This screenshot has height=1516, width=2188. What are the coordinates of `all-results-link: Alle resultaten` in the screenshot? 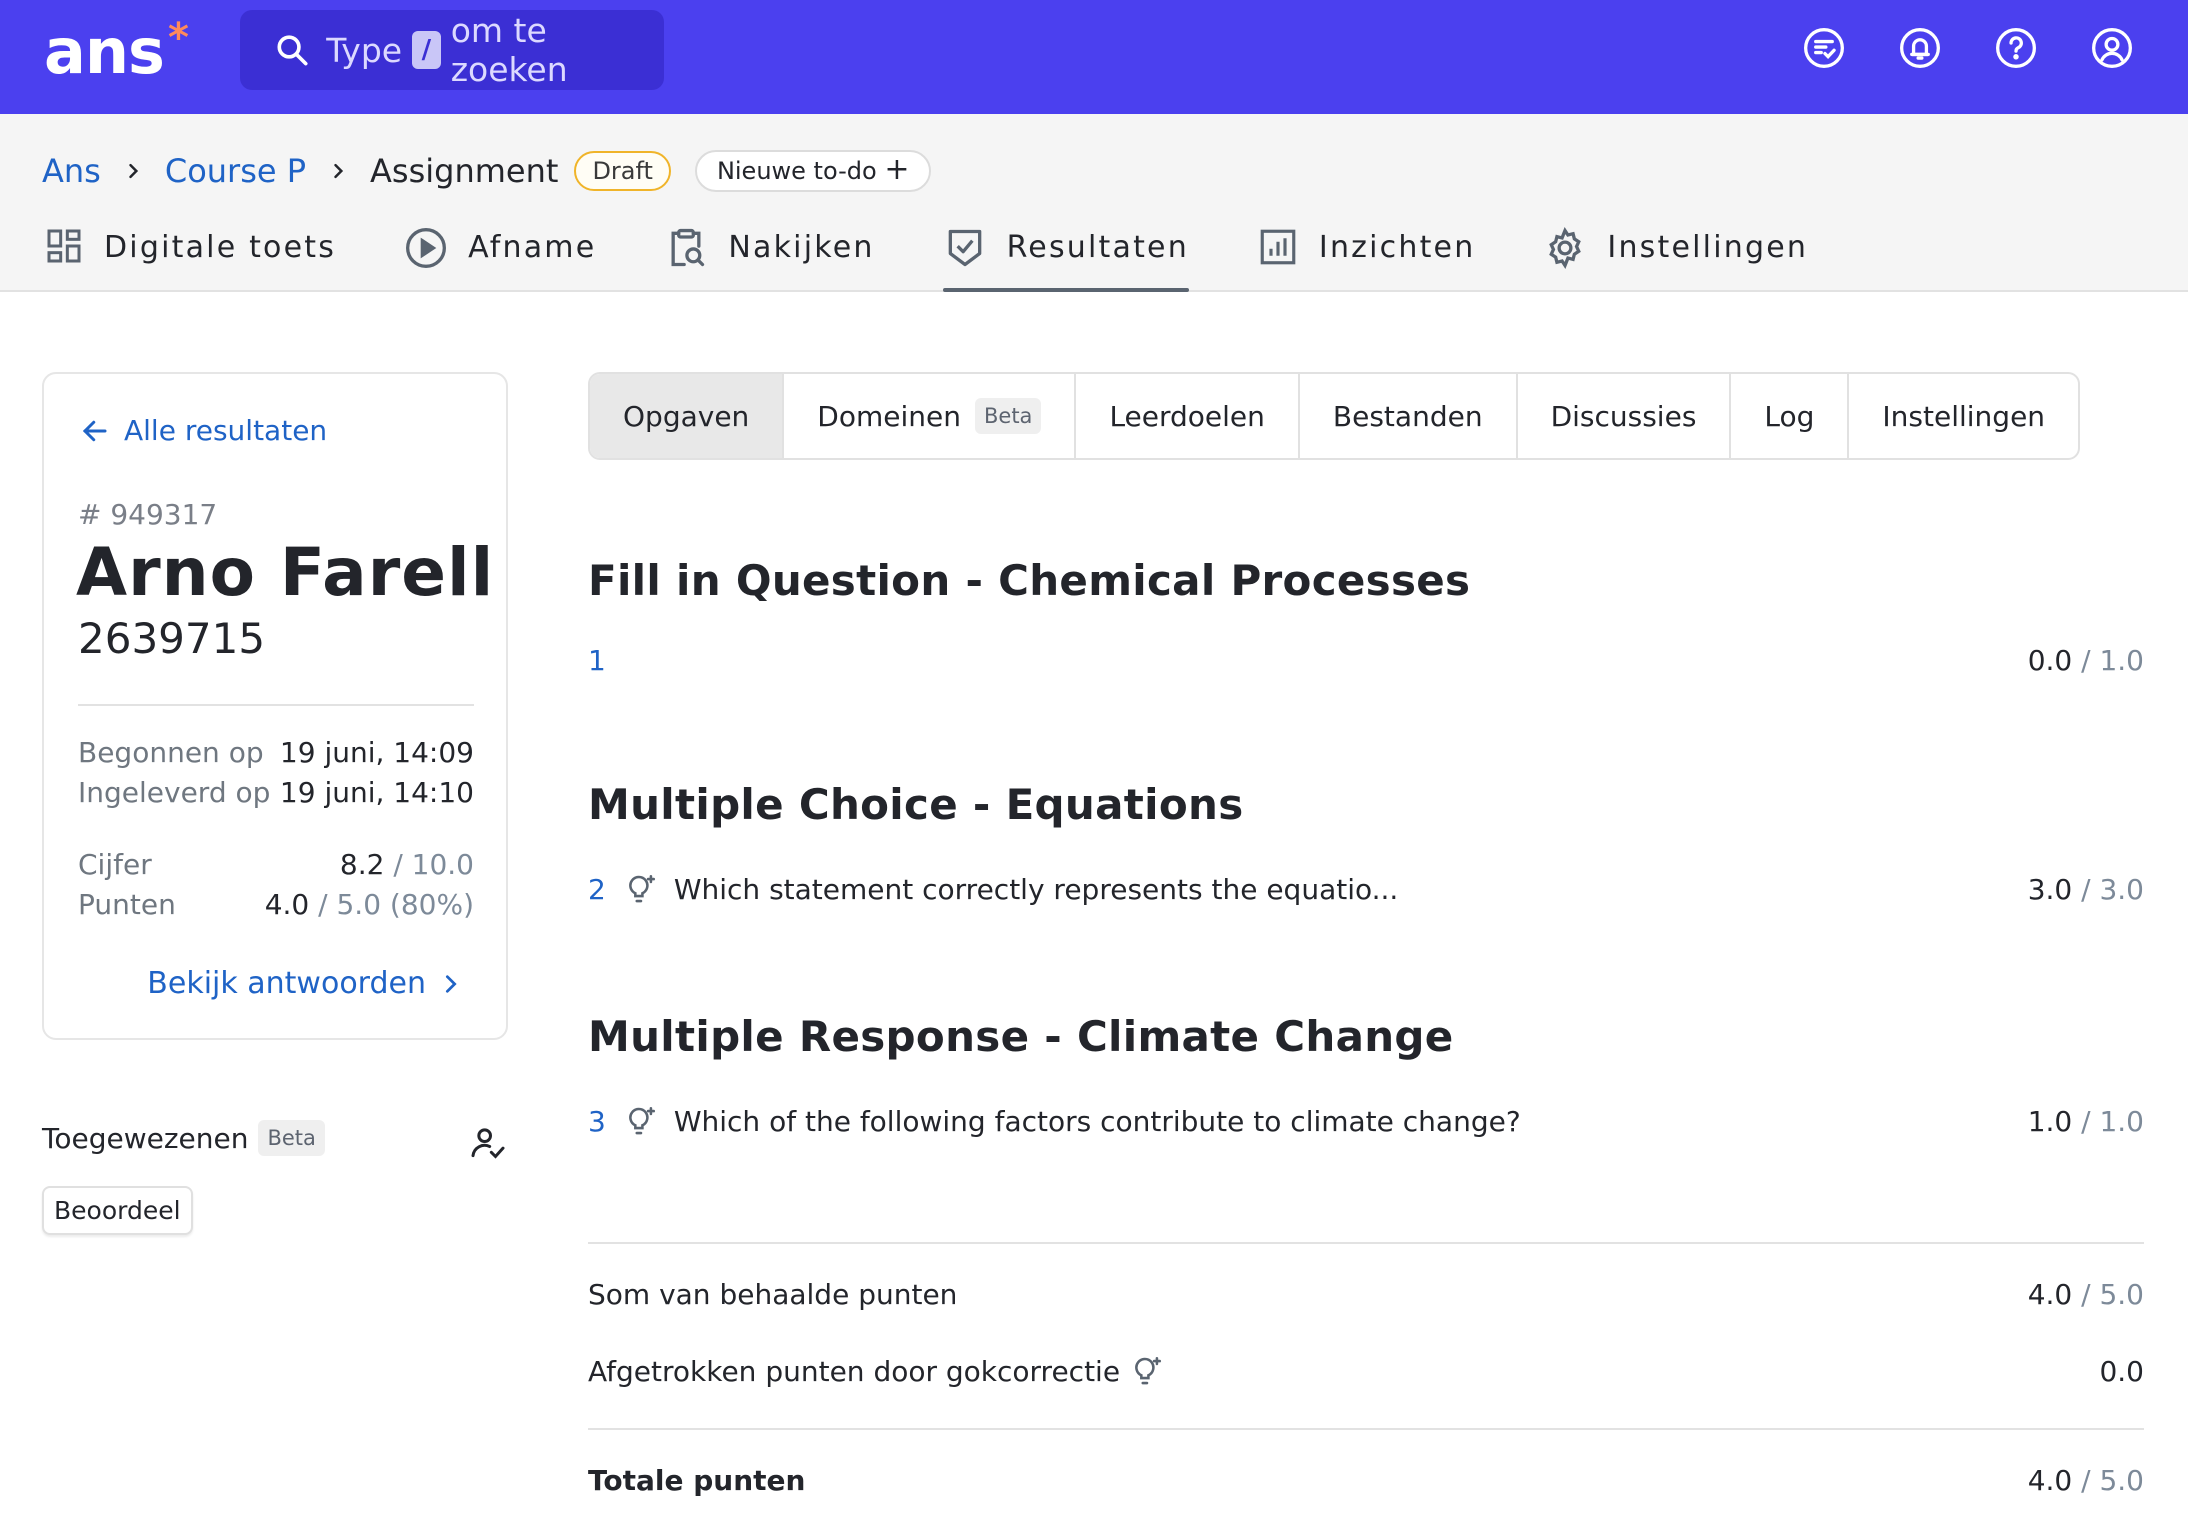 It's located at (203, 430).